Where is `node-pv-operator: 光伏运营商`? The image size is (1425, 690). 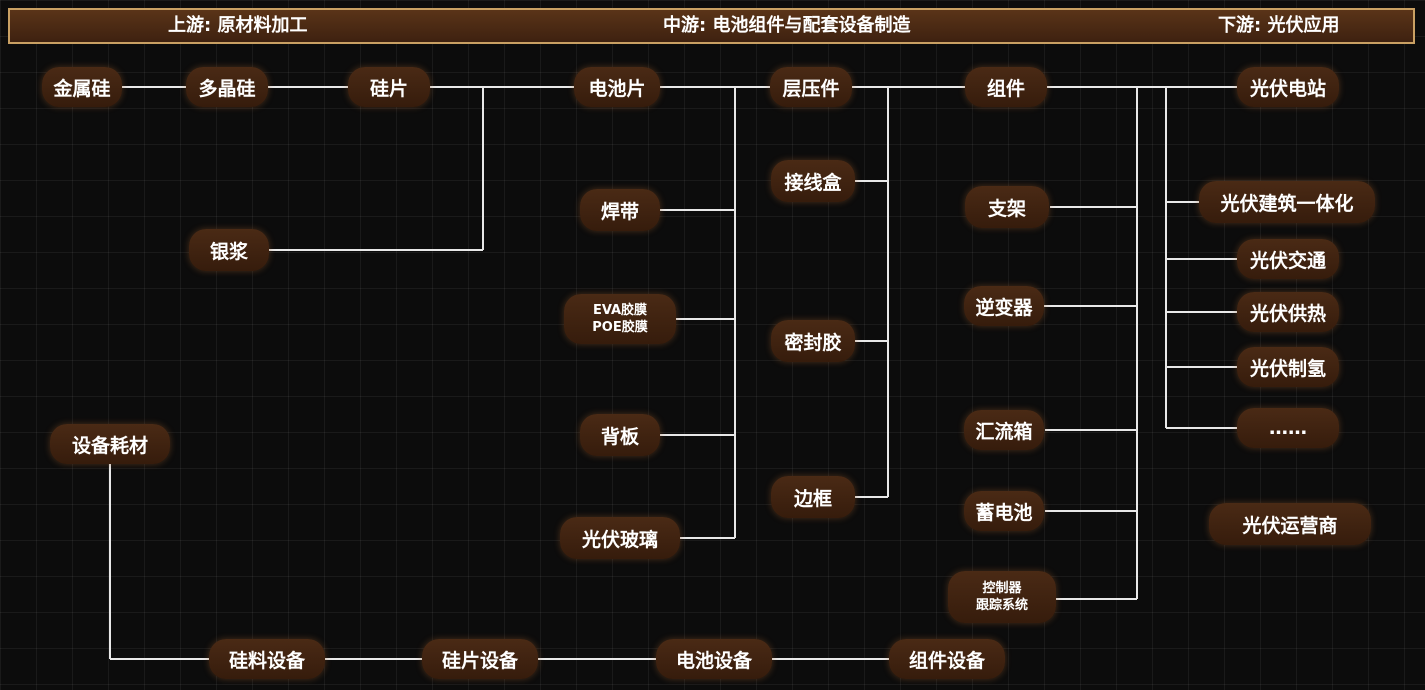 node-pv-operator: 光伏运营商 is located at coordinates (1290, 524).